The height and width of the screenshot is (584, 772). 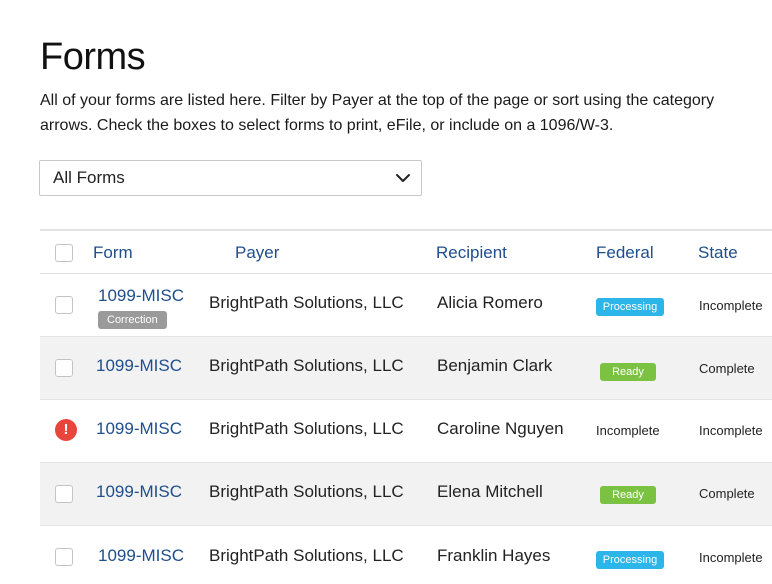 I want to click on recipient-cell: Alicia Romero, so click(x=490, y=302).